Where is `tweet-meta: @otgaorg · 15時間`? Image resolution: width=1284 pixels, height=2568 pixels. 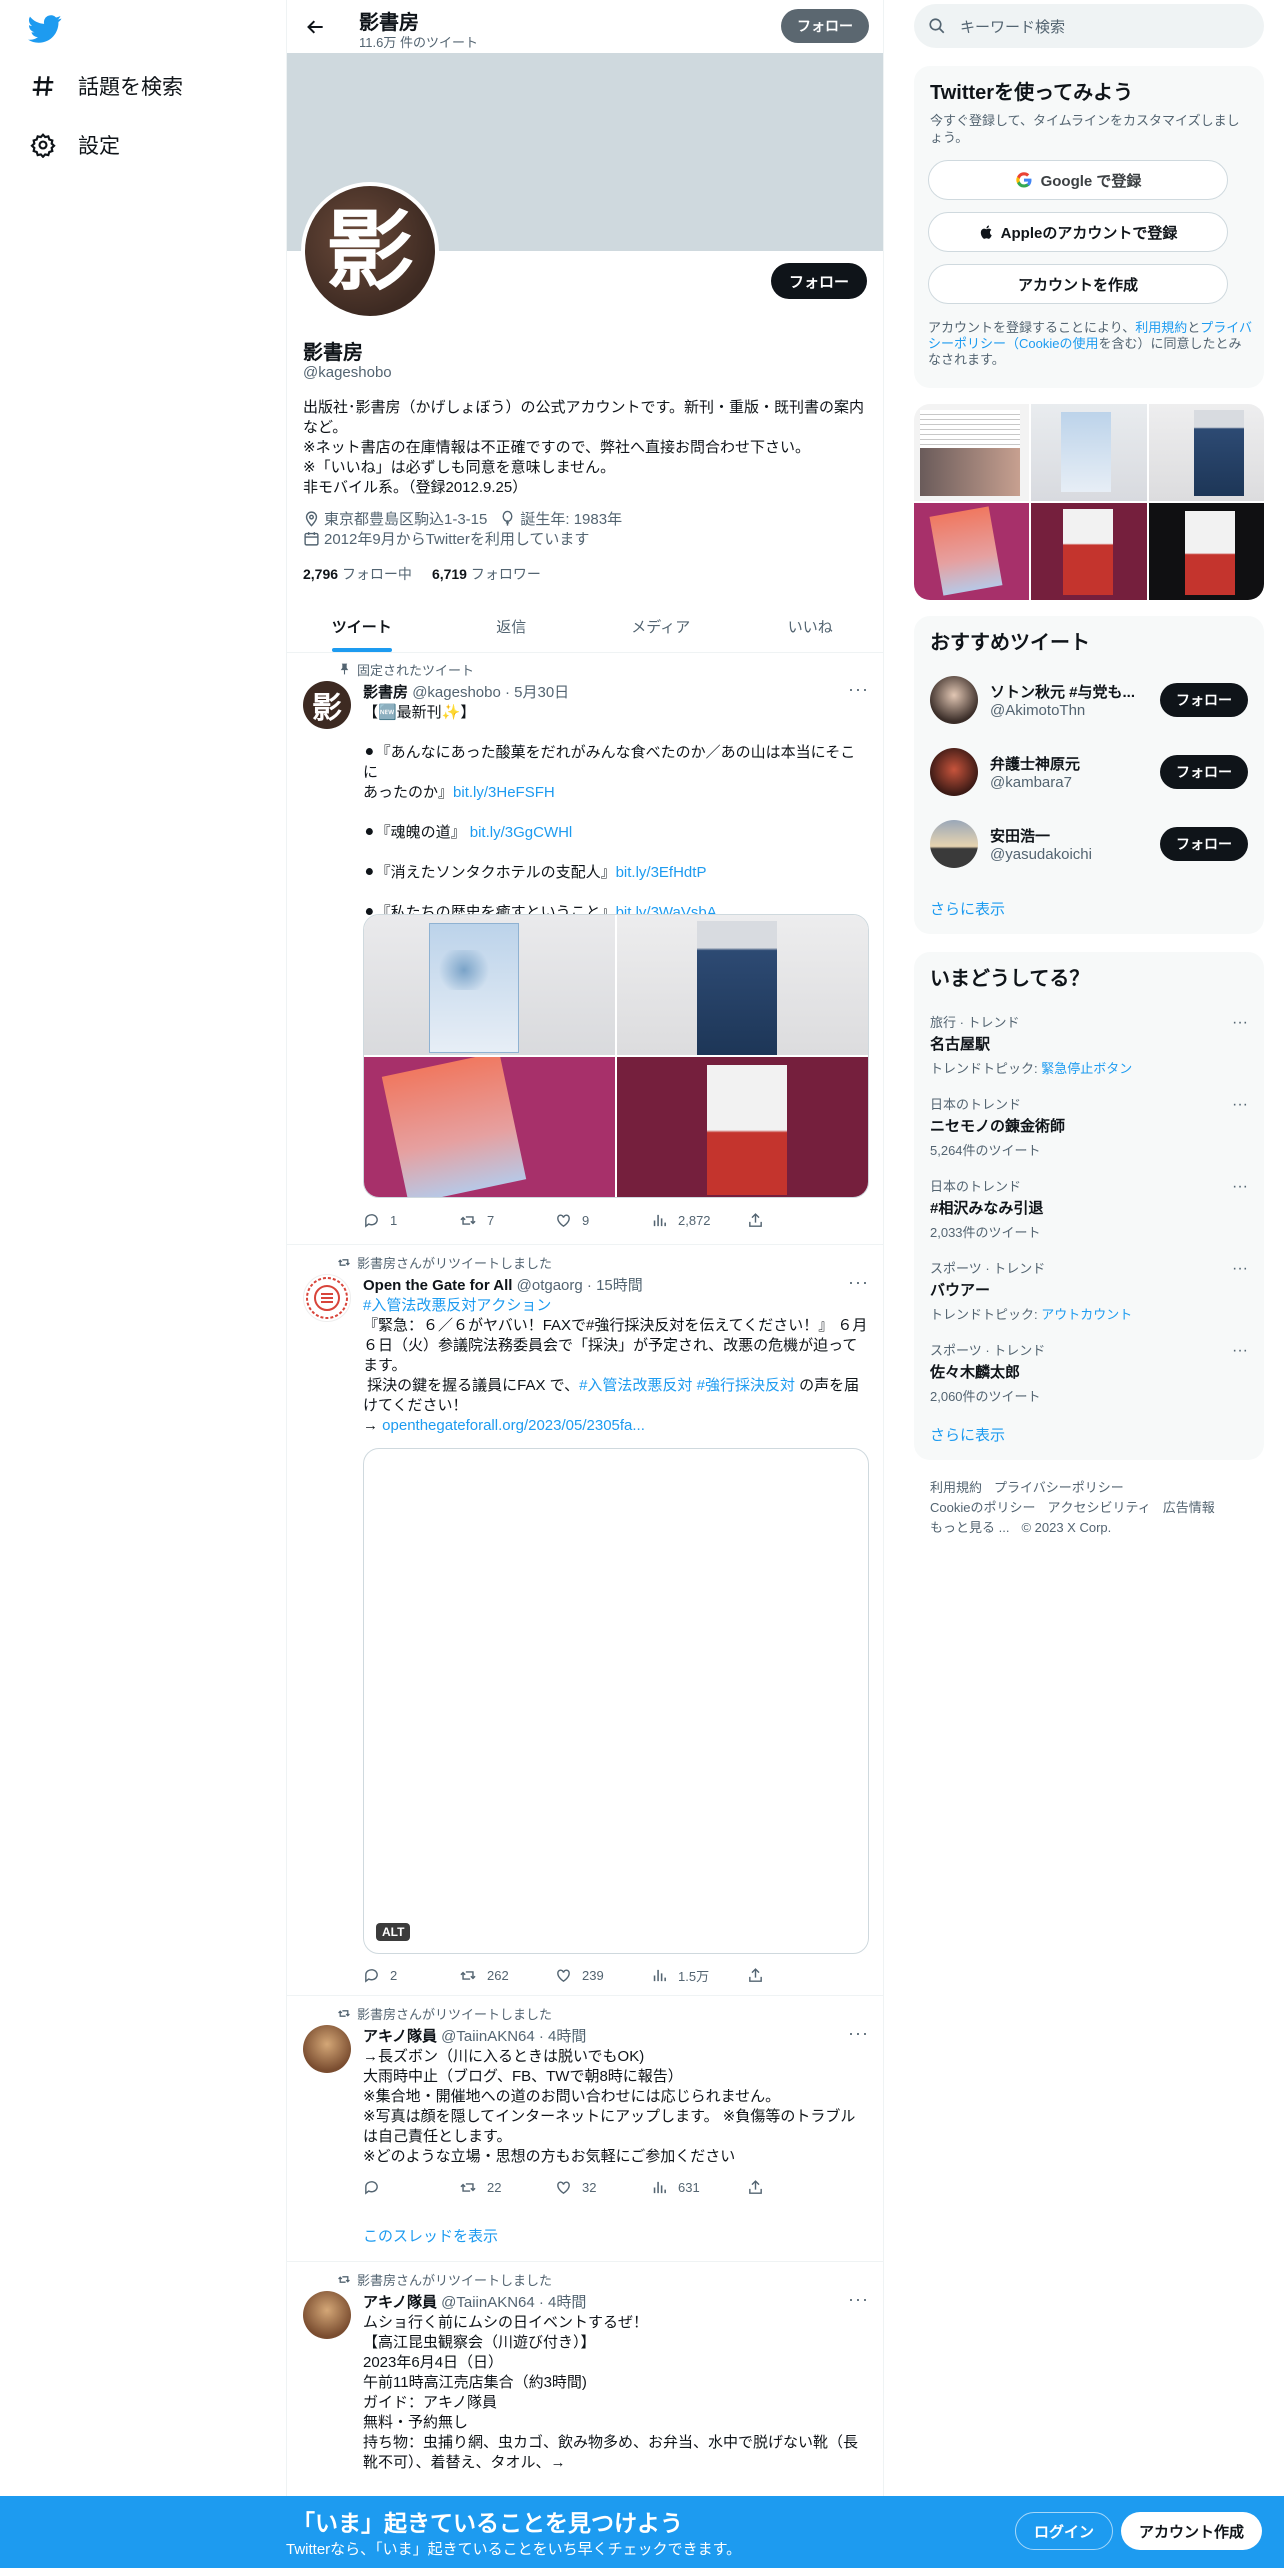
tweet-meta: @otgaorg · 15時間 is located at coordinates (580, 1285).